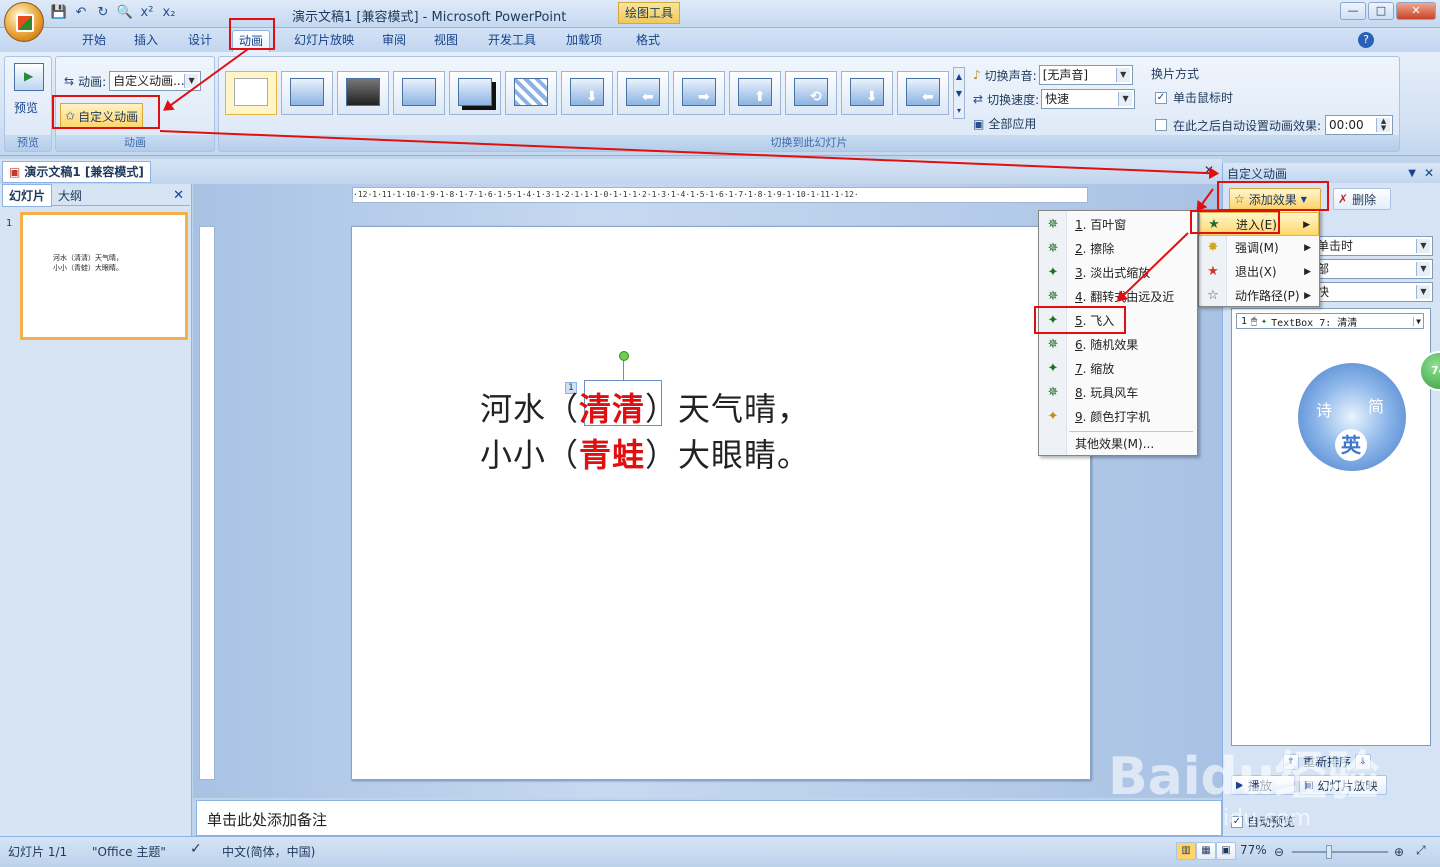 This screenshot has width=1440, height=867. What do you see at coordinates (1279, 852) in the screenshot?
I see `zoom-out-icon: ⊖` at bounding box center [1279, 852].